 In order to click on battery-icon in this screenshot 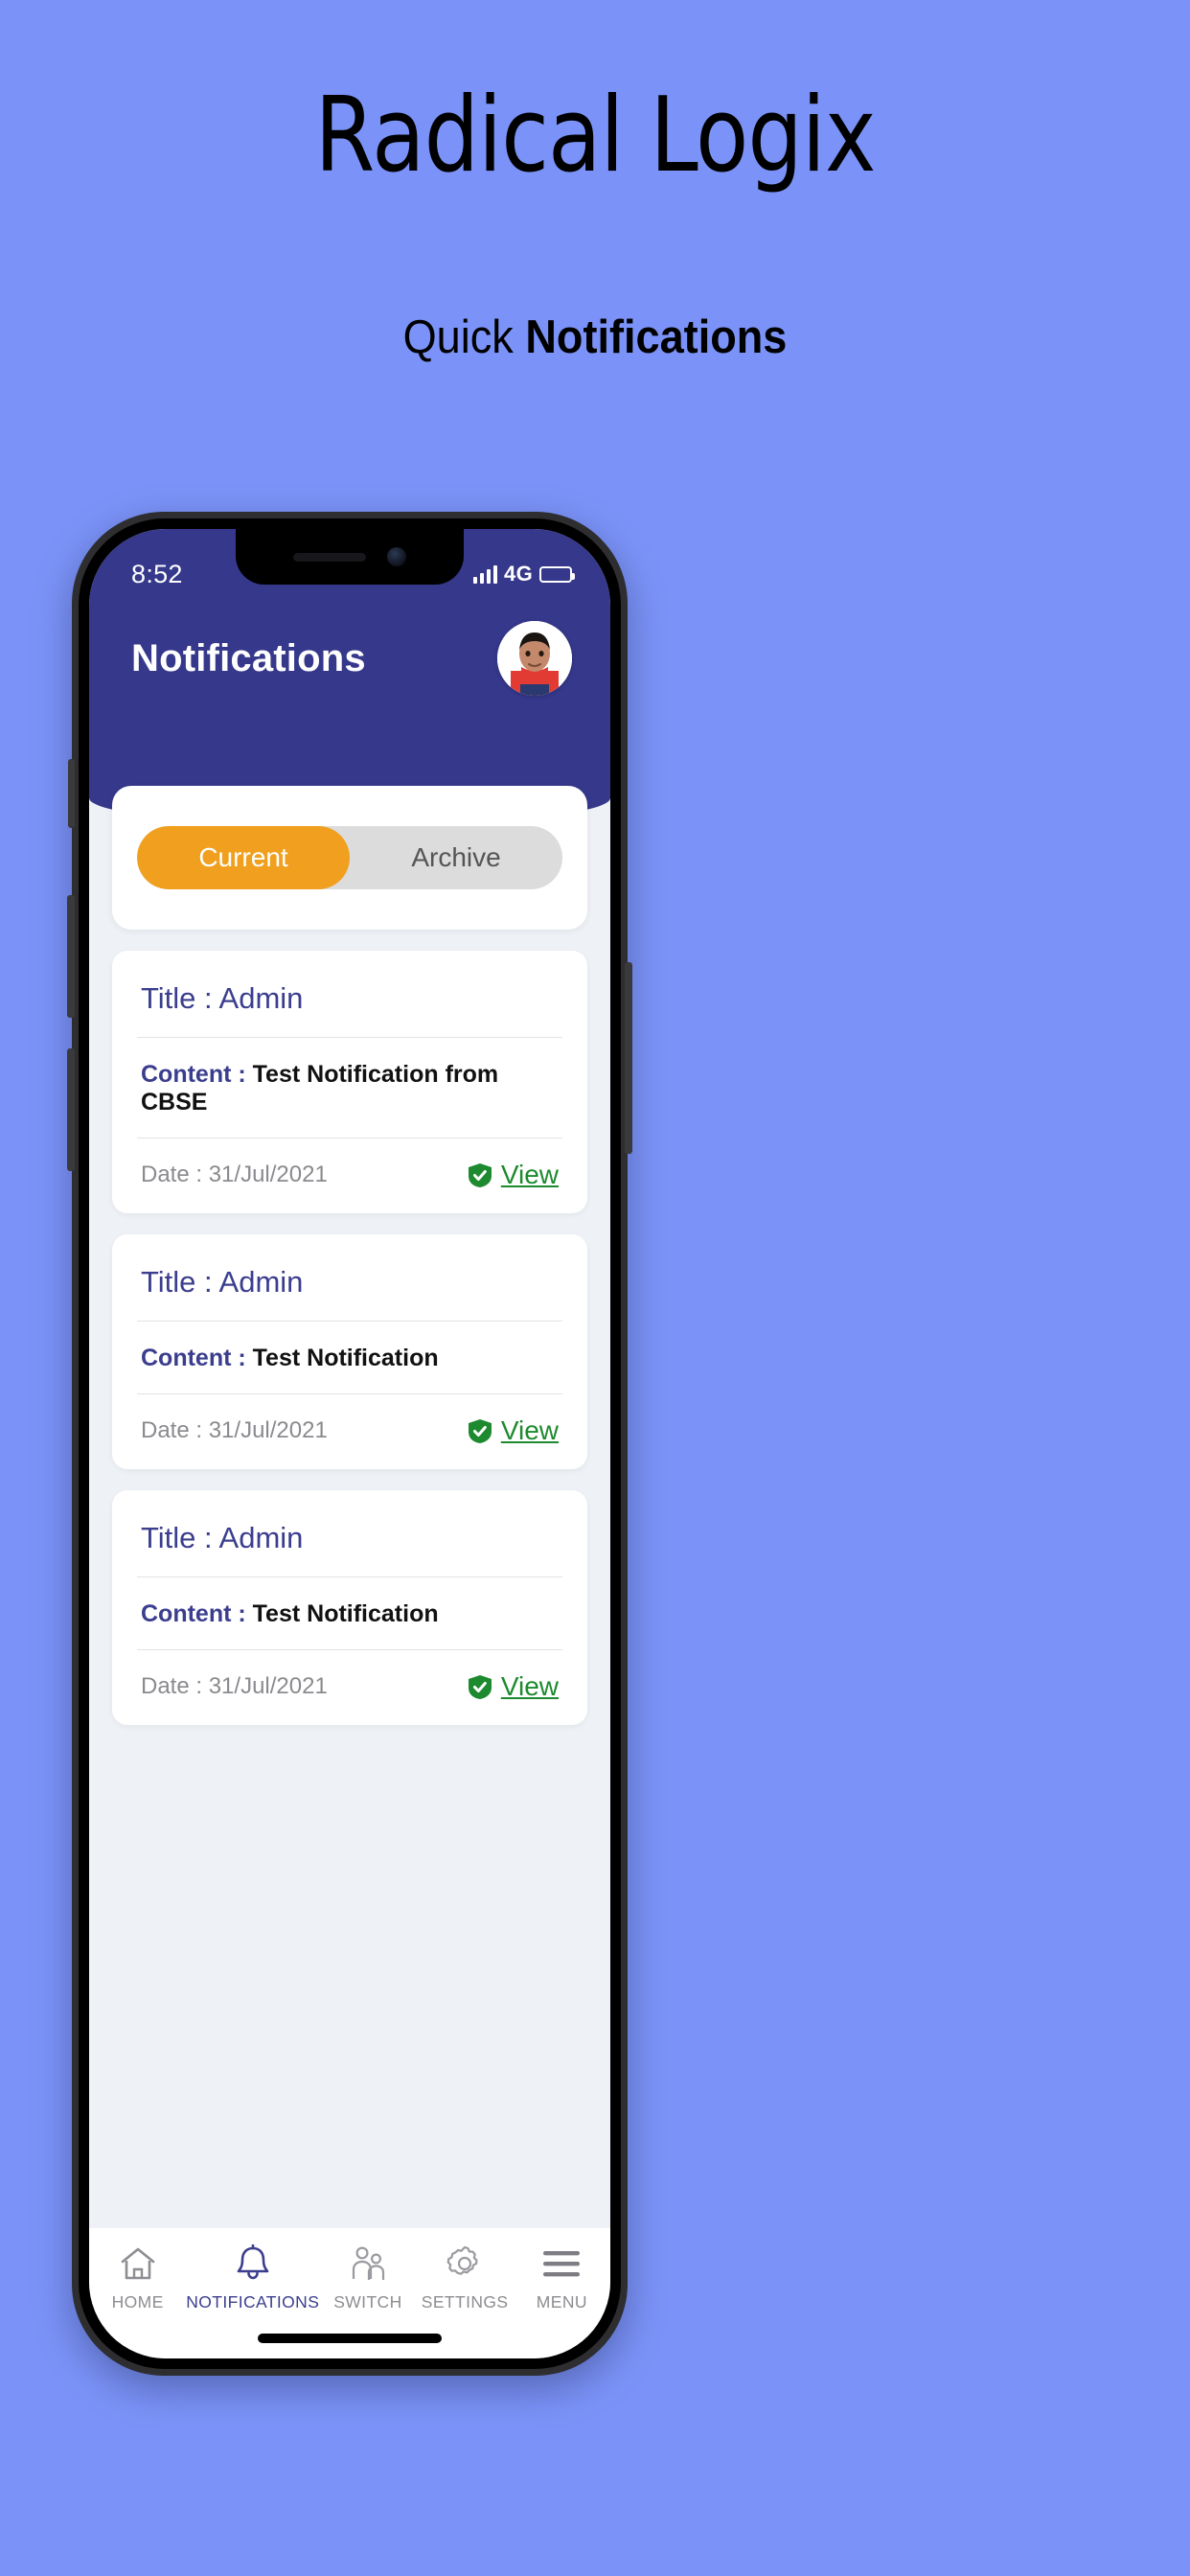, I will do `click(557, 574)`.